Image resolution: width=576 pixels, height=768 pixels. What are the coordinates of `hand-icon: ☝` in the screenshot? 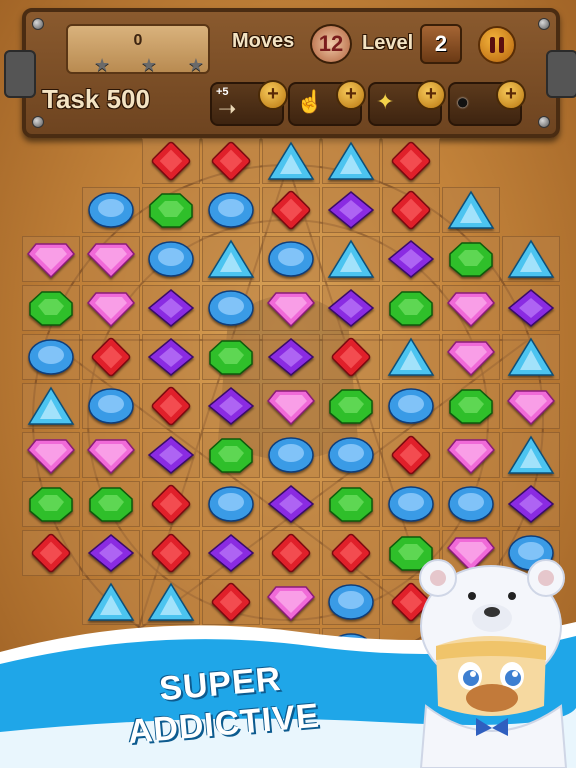 It's located at (310, 101).